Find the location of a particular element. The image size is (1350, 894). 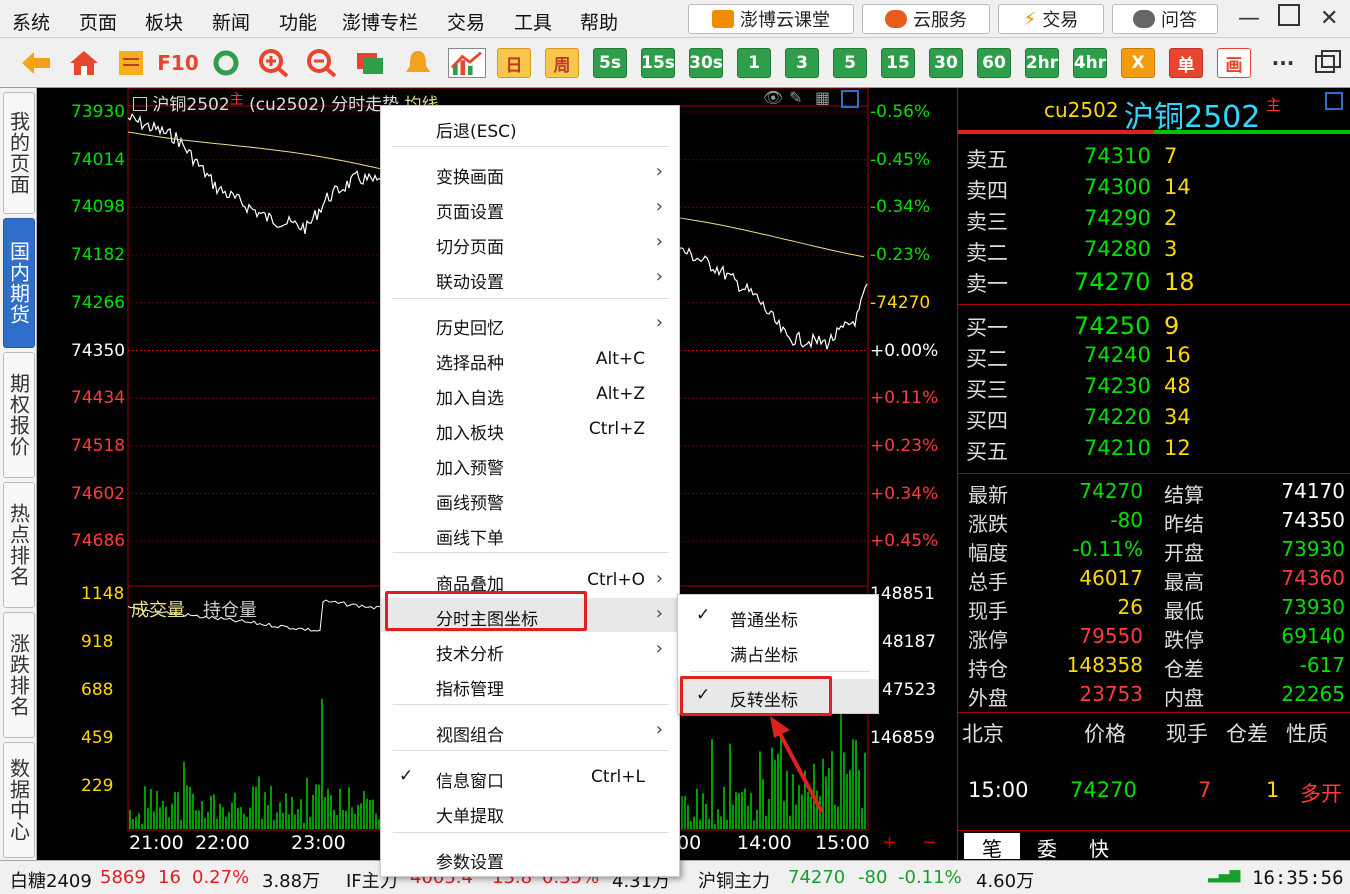

period-3: 3 is located at coordinates (802, 63).